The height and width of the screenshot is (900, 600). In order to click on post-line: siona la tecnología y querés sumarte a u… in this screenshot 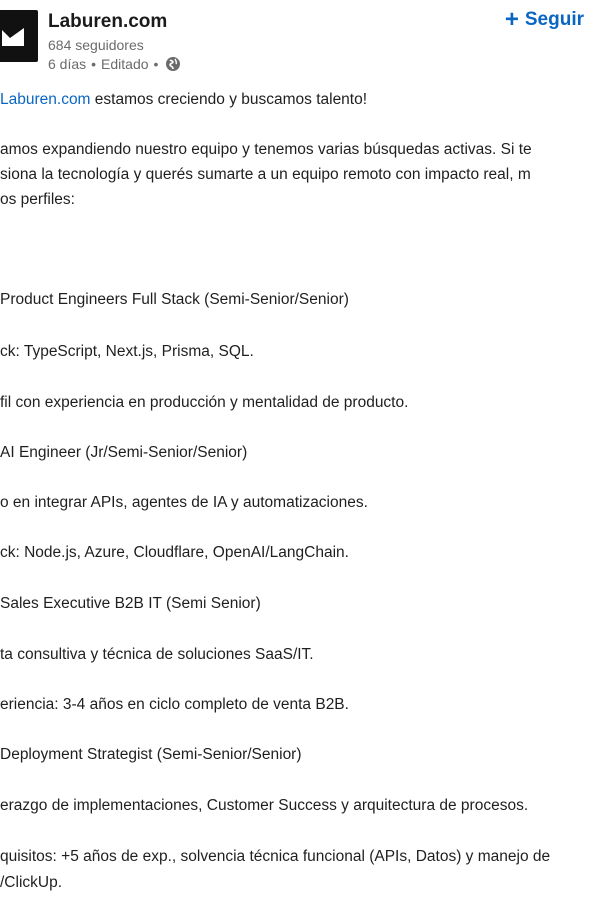, I will do `click(265, 174)`.